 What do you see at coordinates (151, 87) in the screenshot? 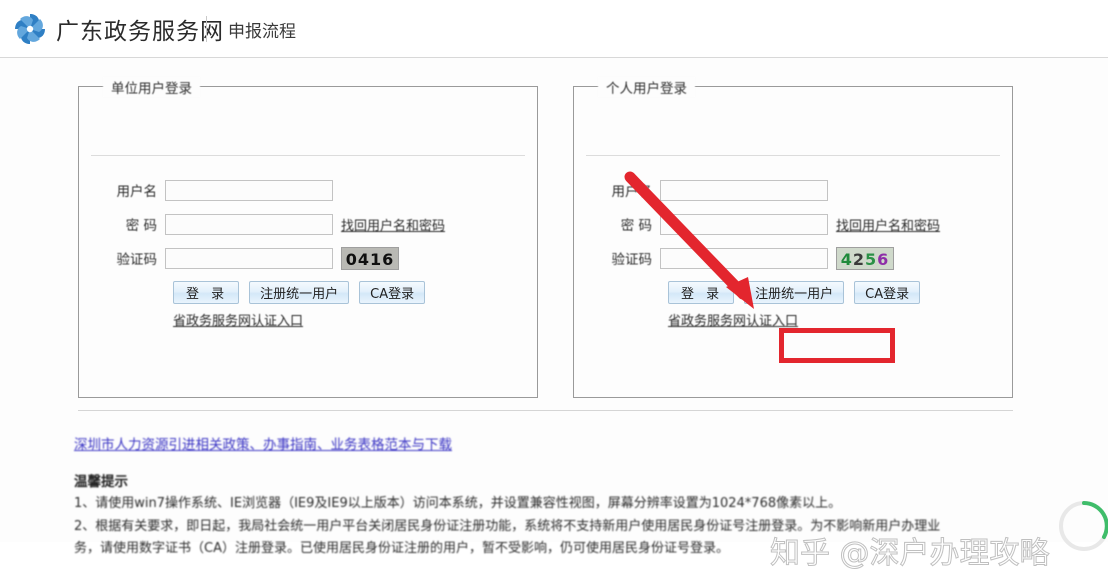
I see `corporate-panel-legend: 单位用户登录` at bounding box center [151, 87].